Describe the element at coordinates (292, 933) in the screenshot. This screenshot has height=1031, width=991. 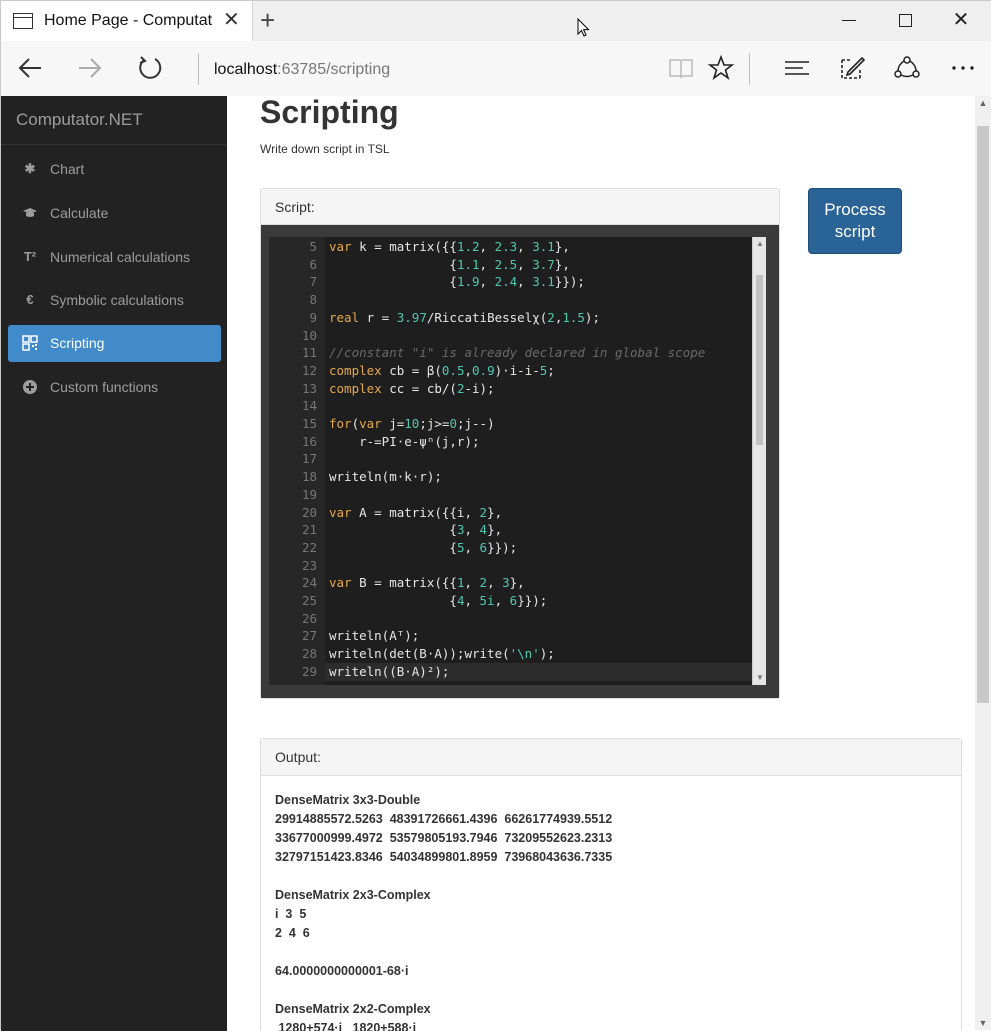
I see `output-line: 2 4 6` at that location.